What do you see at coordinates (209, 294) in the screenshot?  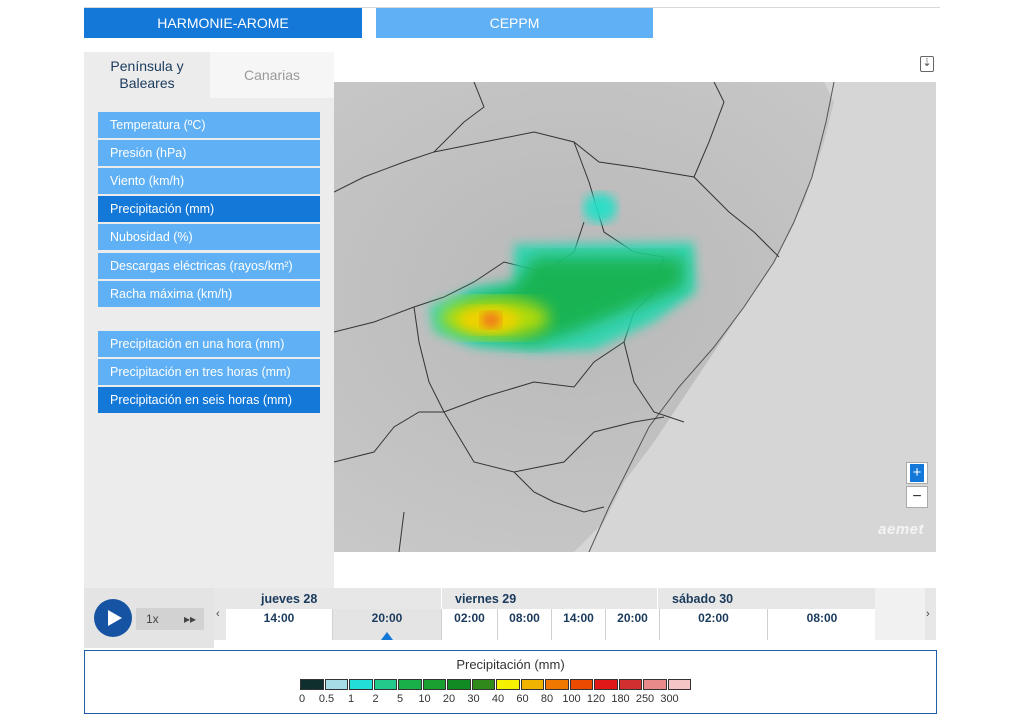 I see `variable-racha-button: Racha máxima (km/h)` at bounding box center [209, 294].